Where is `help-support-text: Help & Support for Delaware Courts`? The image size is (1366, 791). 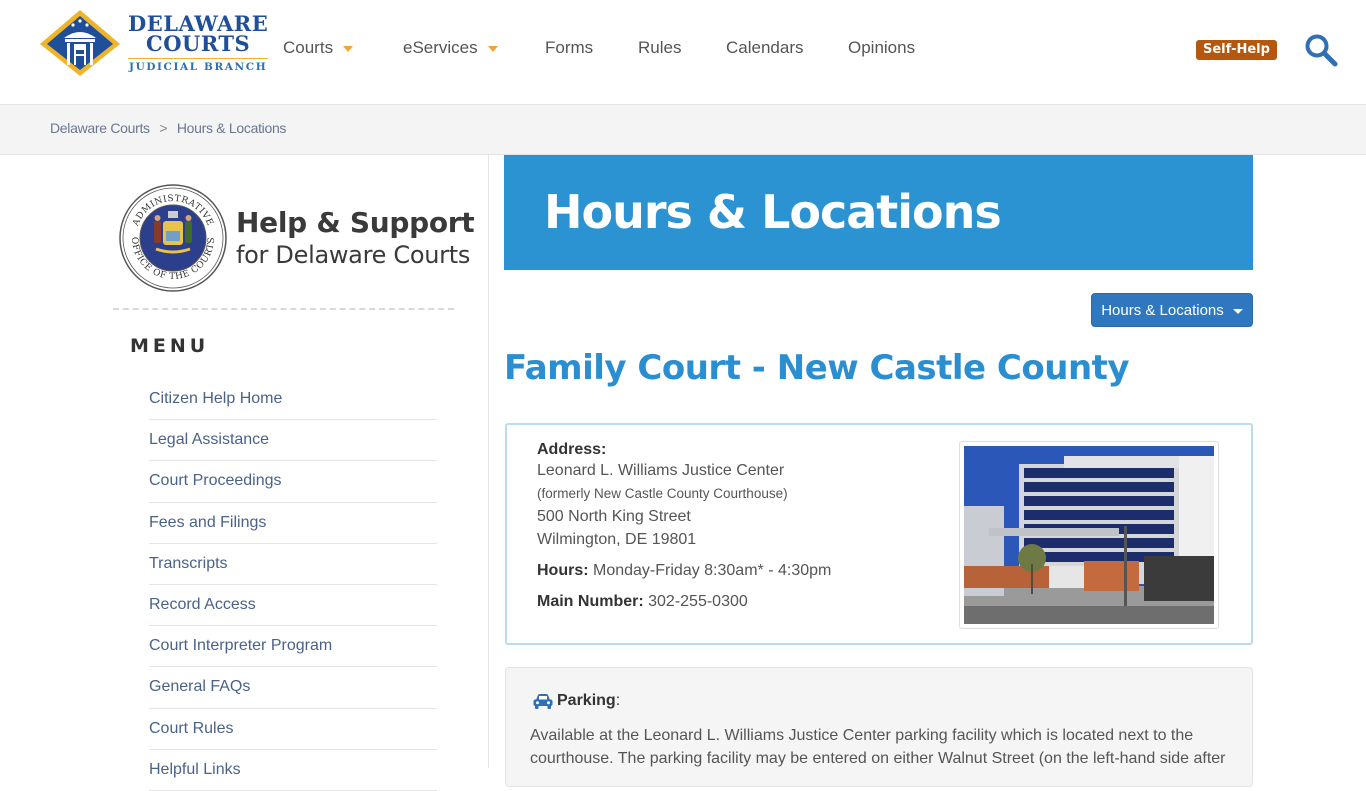
help-support-text: Help & Support for Delaware Courts is located at coordinates (355, 238).